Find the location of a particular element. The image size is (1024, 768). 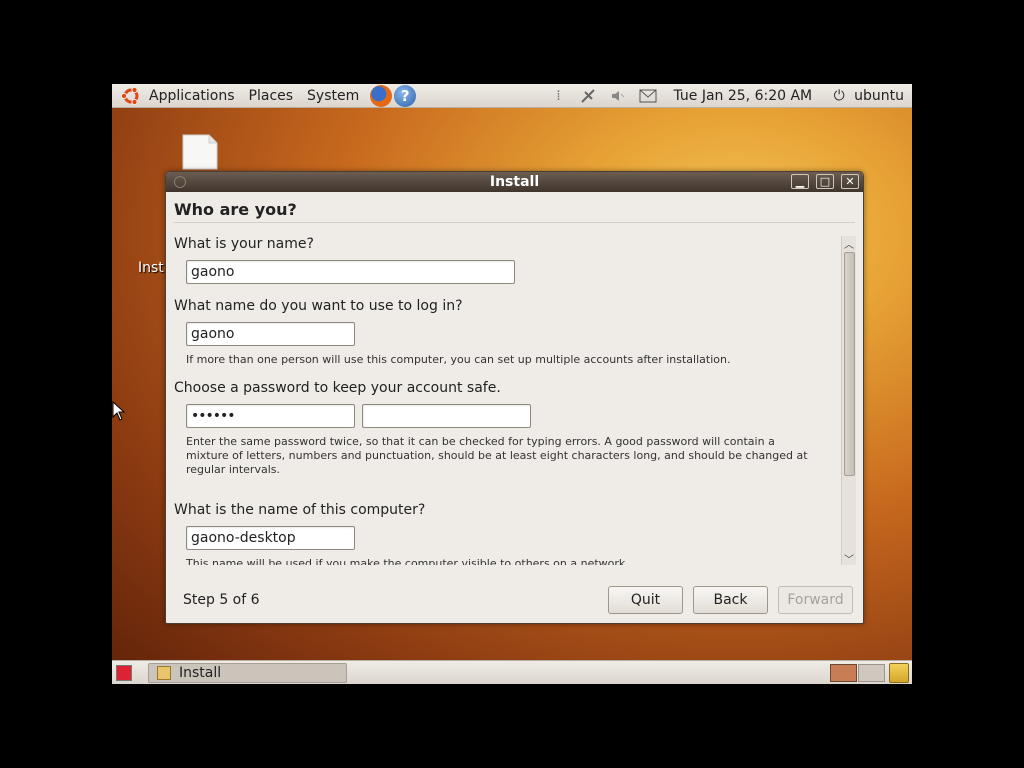

vertical-scrollbar: ︿ ﹀ is located at coordinates (848, 401).